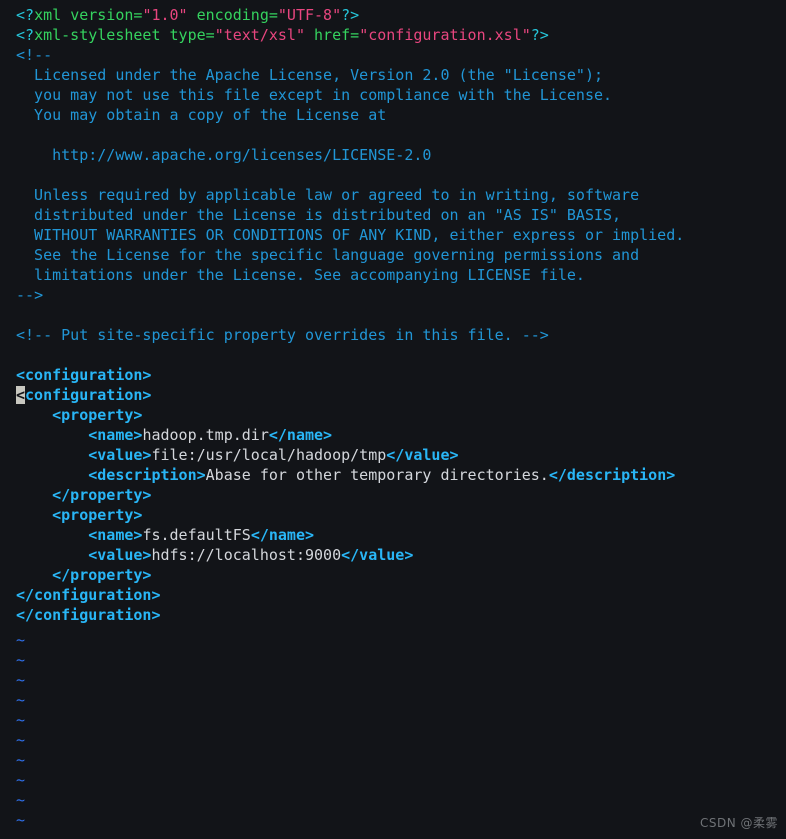 This screenshot has width=786, height=839. Describe the element at coordinates (445, 35) in the screenshot. I see `code-token: "configuration.xsl"` at that location.